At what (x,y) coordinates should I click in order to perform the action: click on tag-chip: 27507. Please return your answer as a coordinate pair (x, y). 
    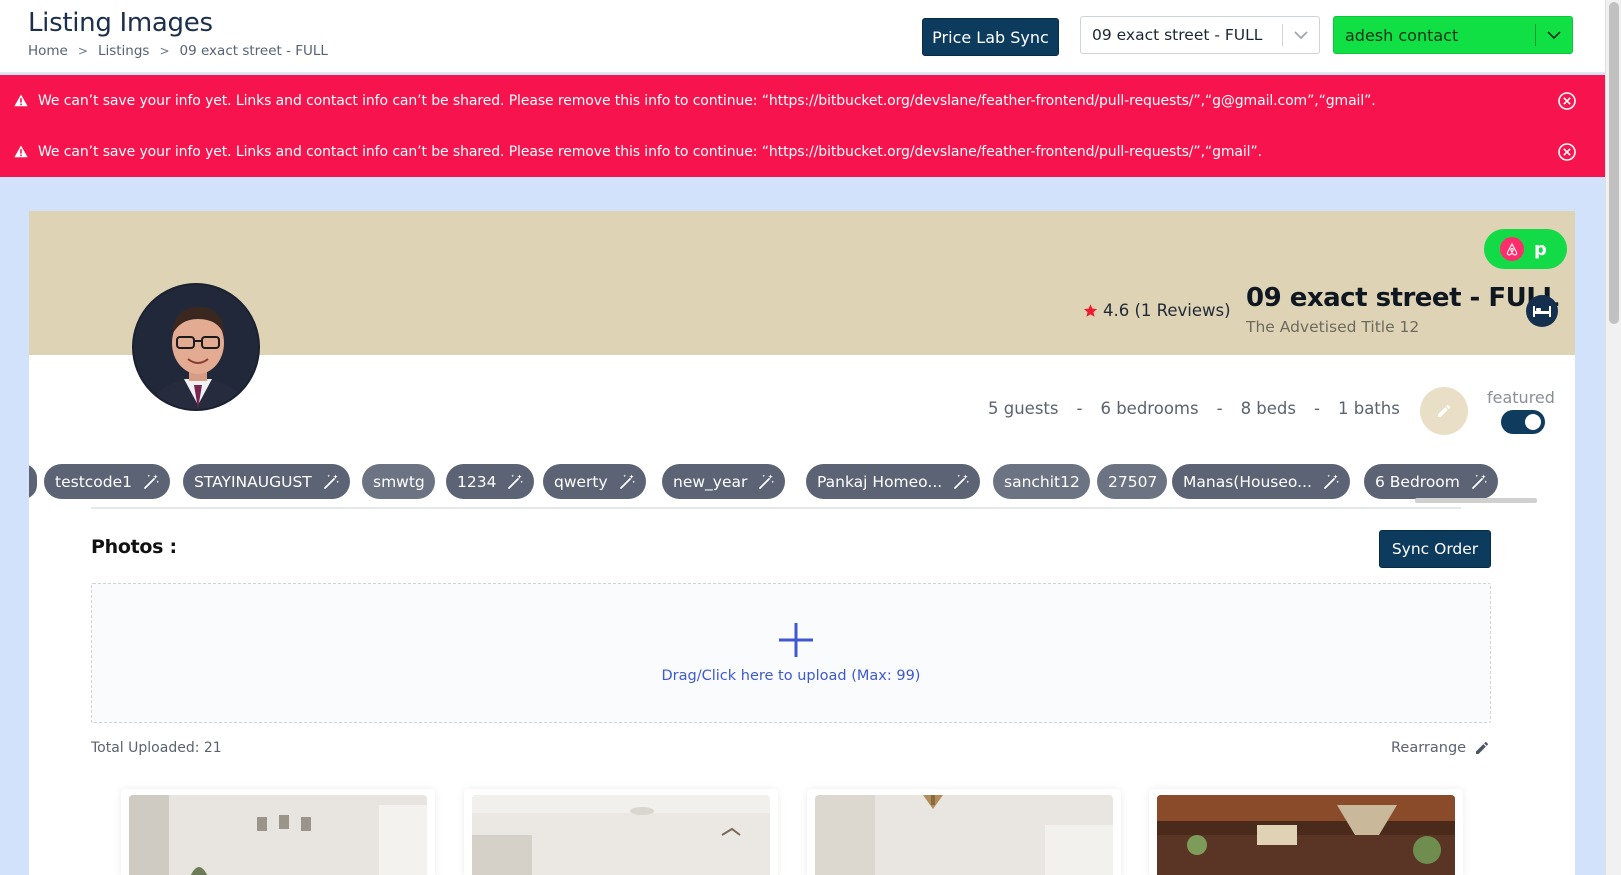
    Looking at the image, I should click on (1132, 481).